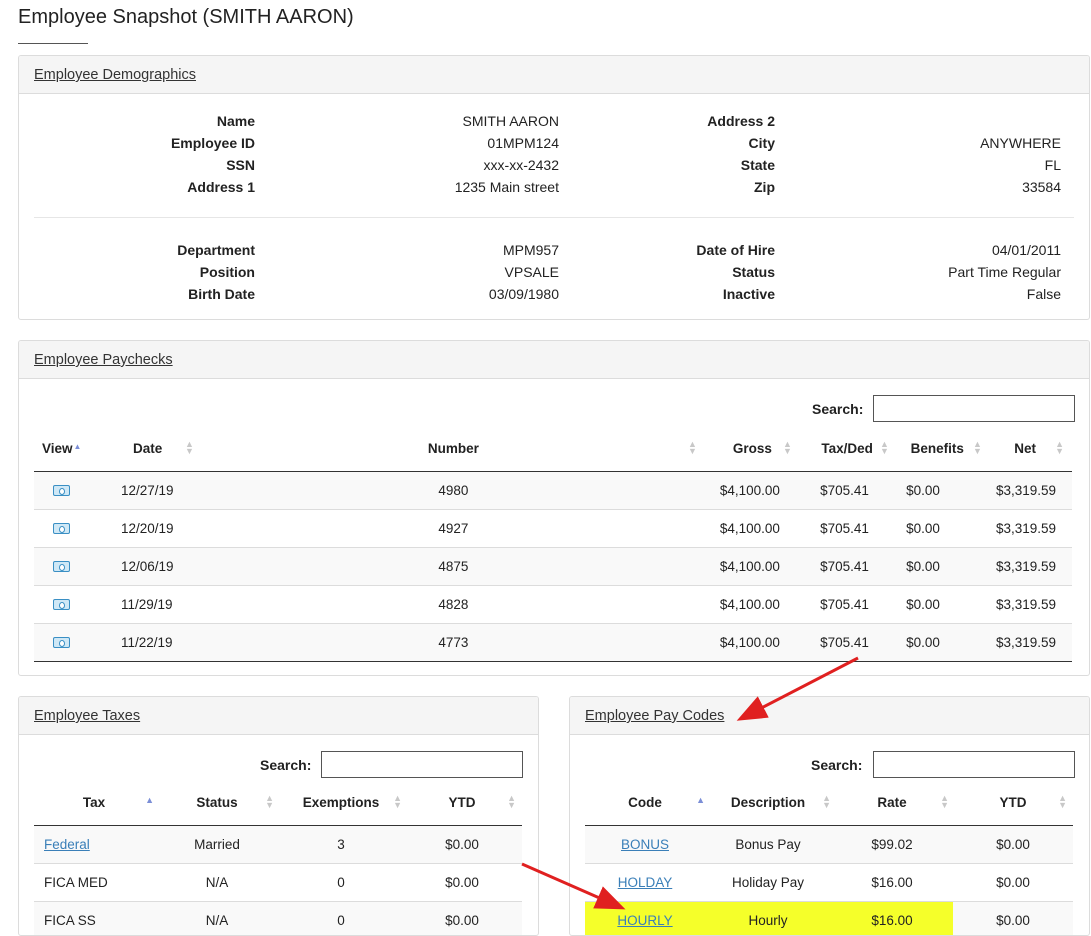  I want to click on taxes-search-label: Search:, so click(286, 765).